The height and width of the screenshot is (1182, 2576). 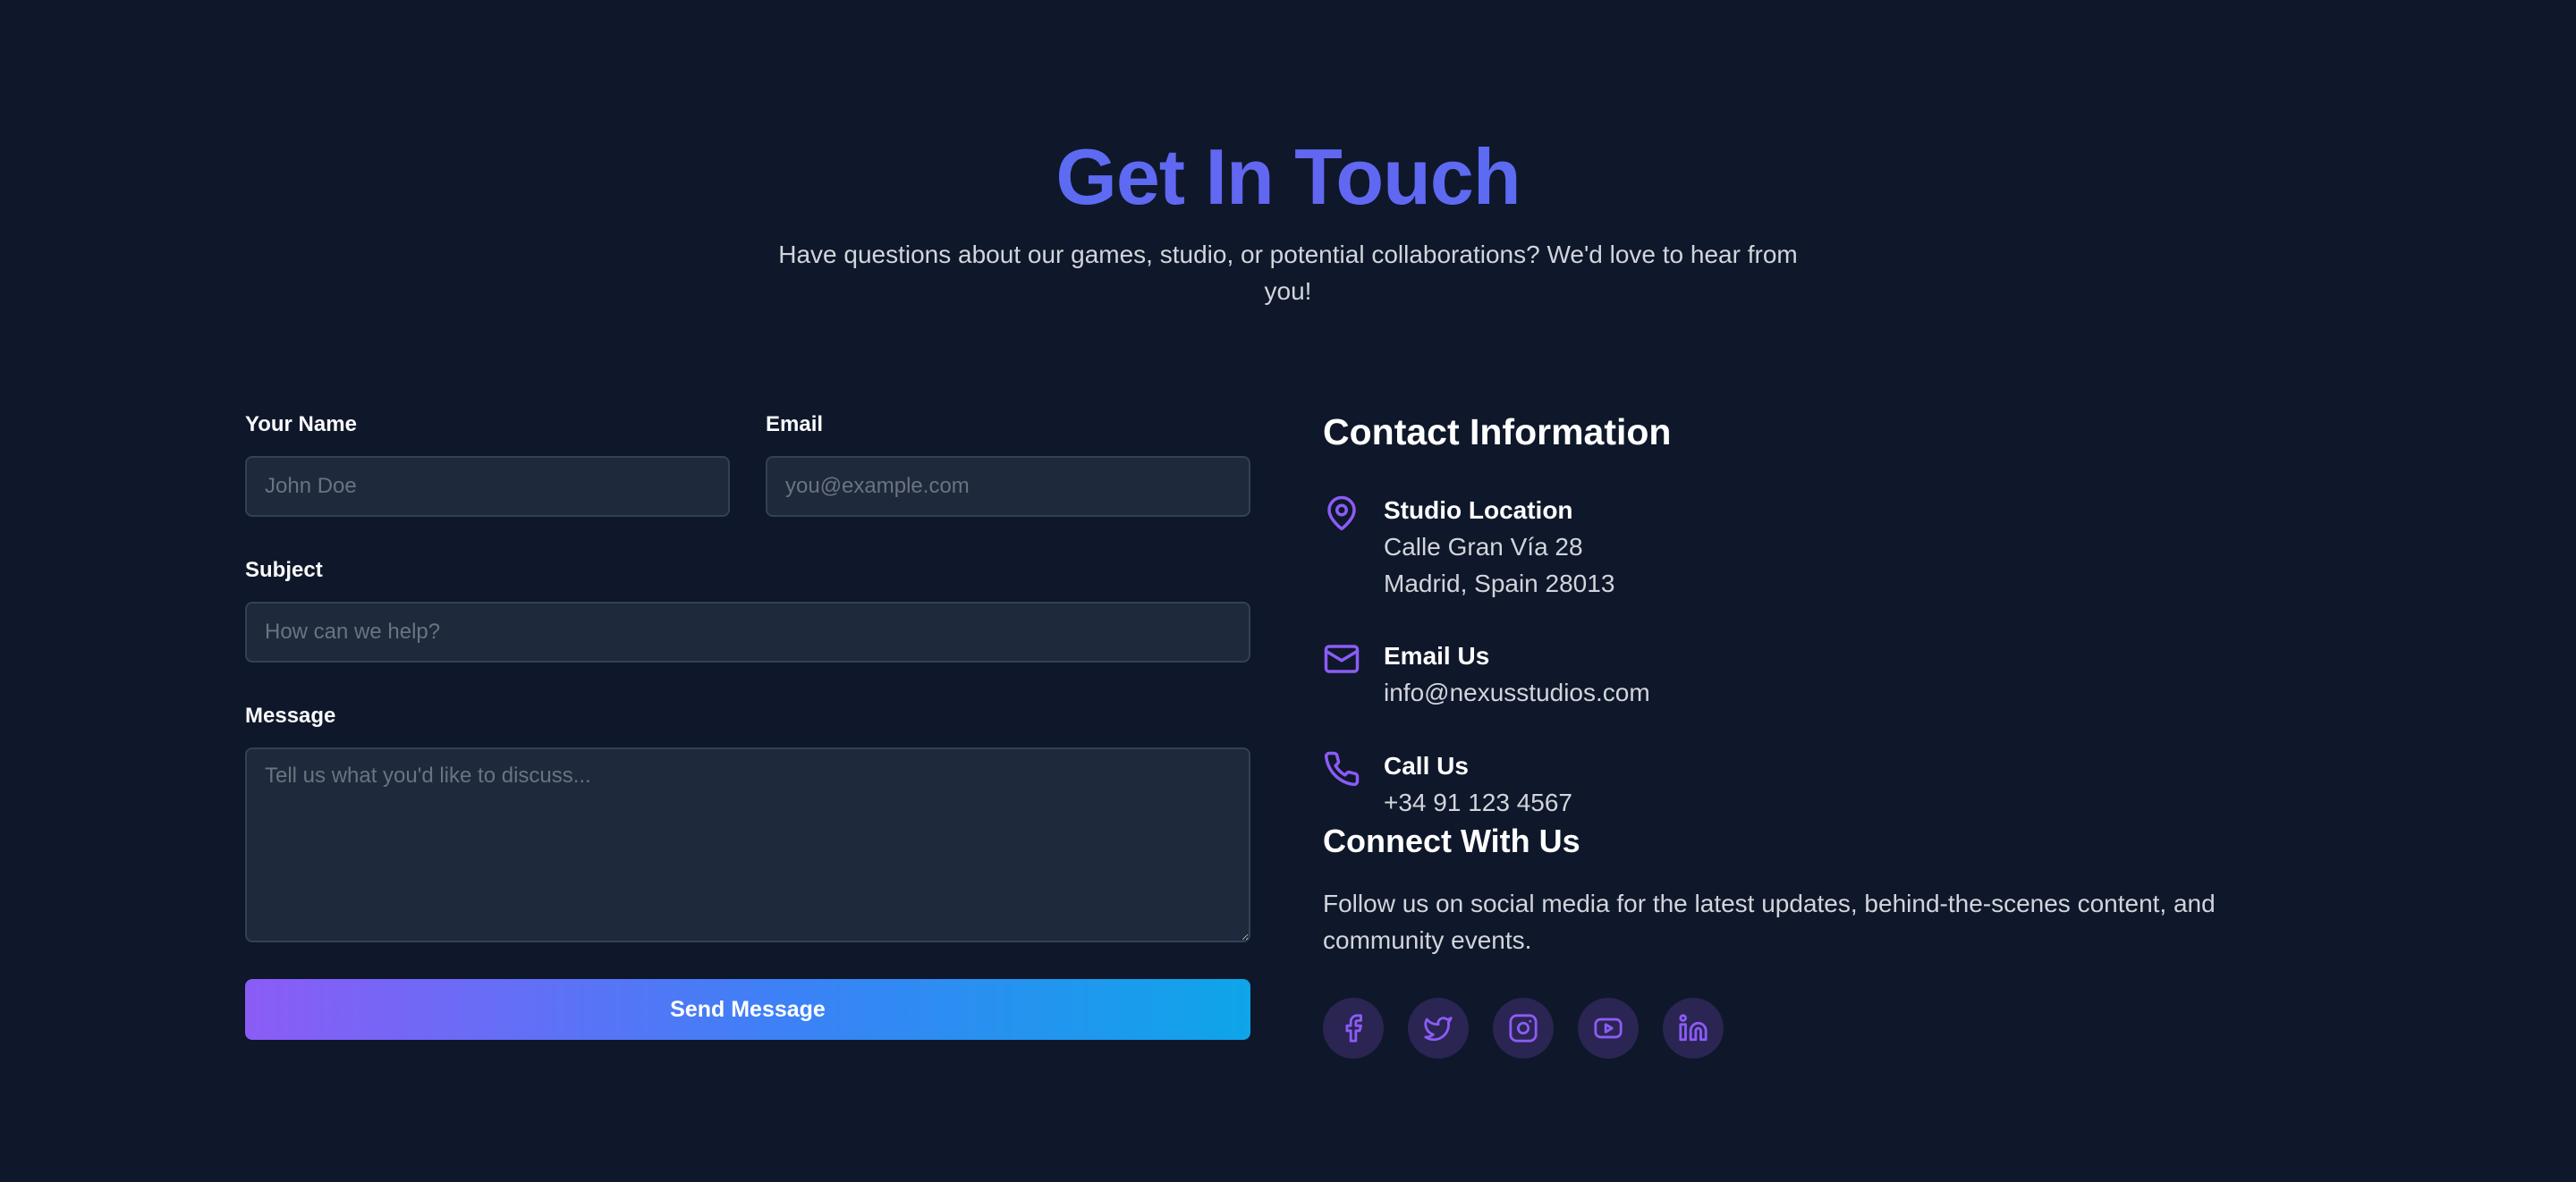 I want to click on studio-address-line2: Madrid, Spain 28013, so click(x=1499, y=583).